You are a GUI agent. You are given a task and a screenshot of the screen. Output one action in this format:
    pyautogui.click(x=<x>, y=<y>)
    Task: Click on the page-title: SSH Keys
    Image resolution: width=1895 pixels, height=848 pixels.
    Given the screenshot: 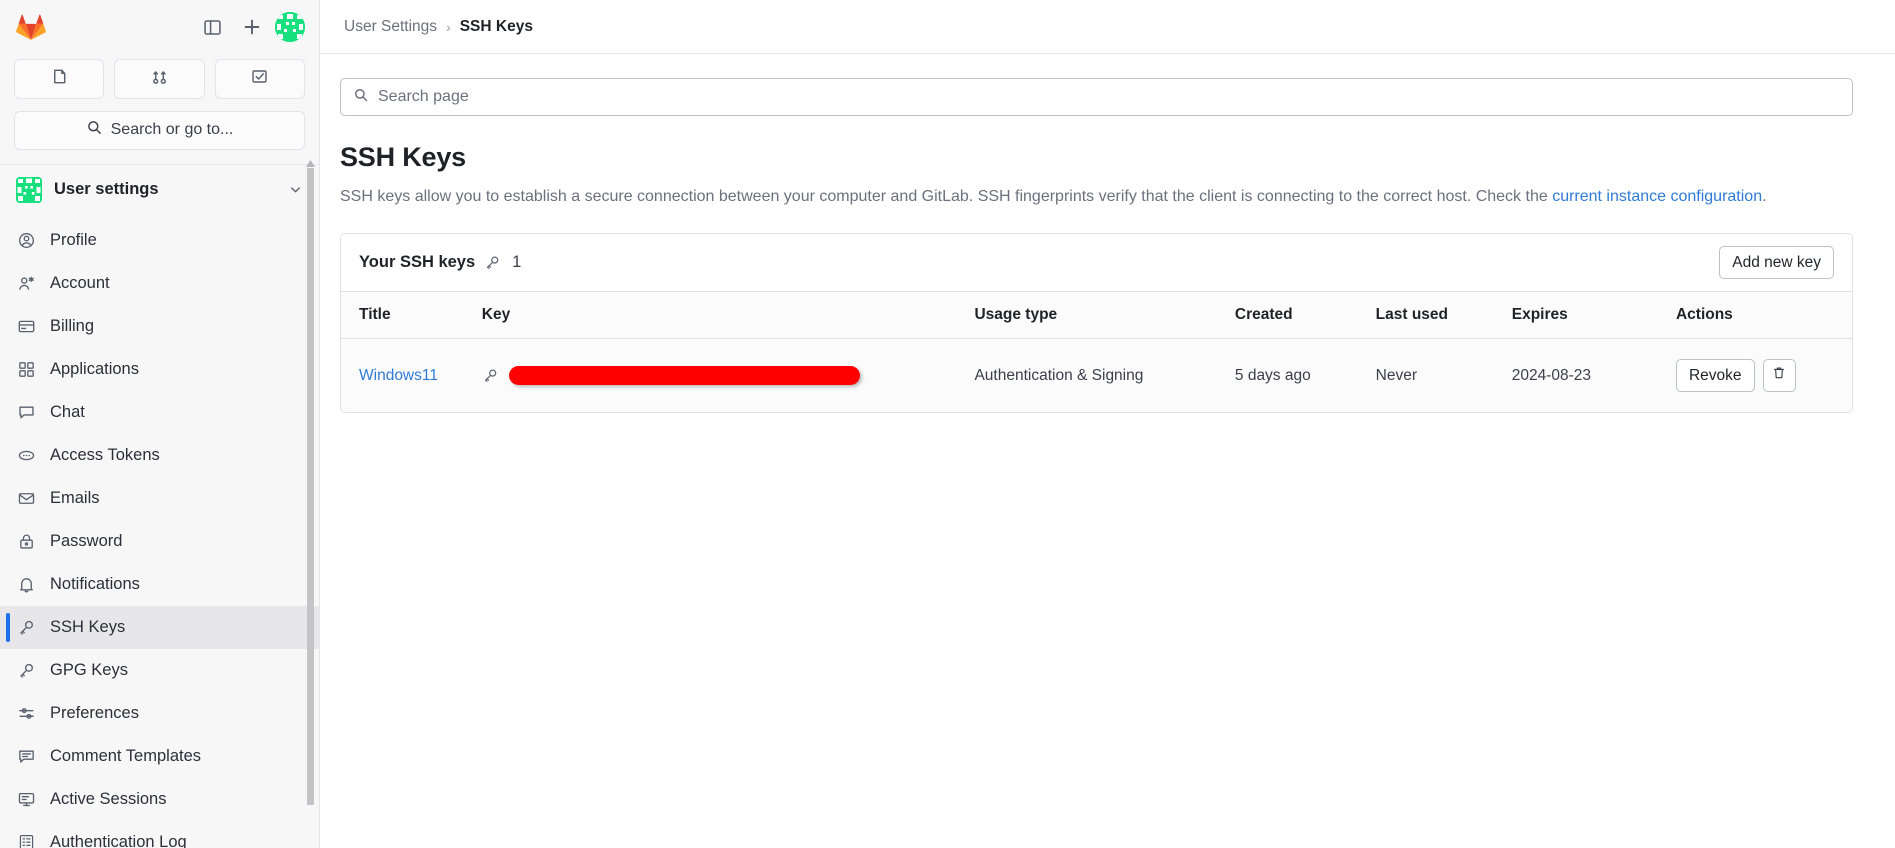 What is the action you would take?
    pyautogui.click(x=403, y=157)
    